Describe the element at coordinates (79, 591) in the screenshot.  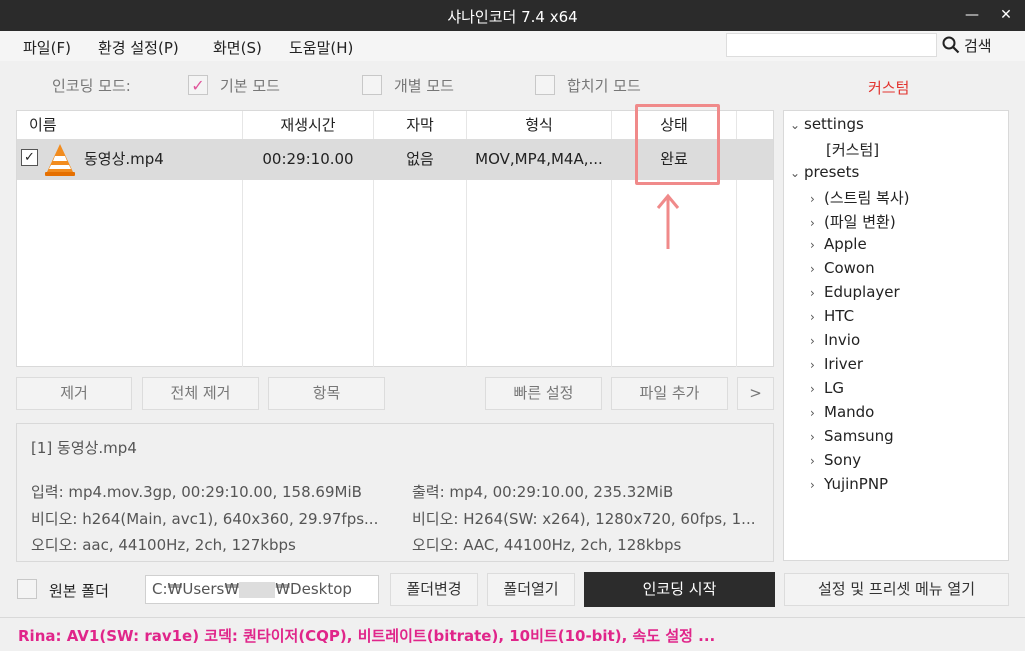
I see `original-folder-label: 원본 폴더` at that location.